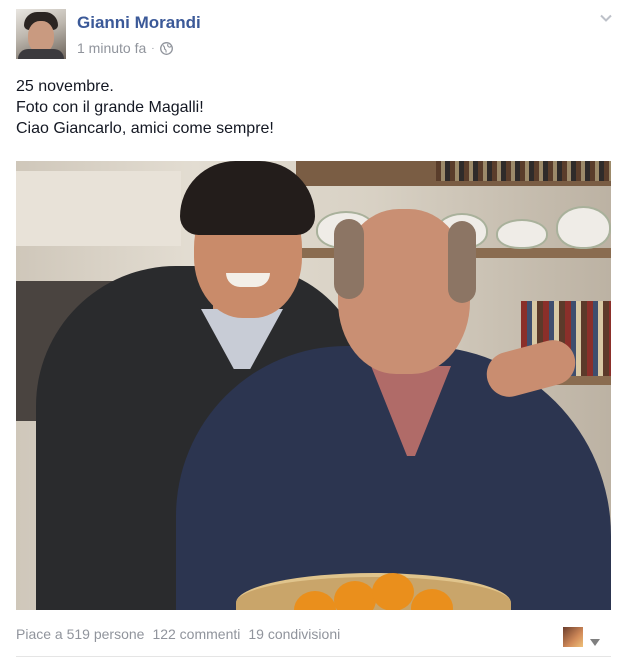  I want to click on divider, so click(313, 656).